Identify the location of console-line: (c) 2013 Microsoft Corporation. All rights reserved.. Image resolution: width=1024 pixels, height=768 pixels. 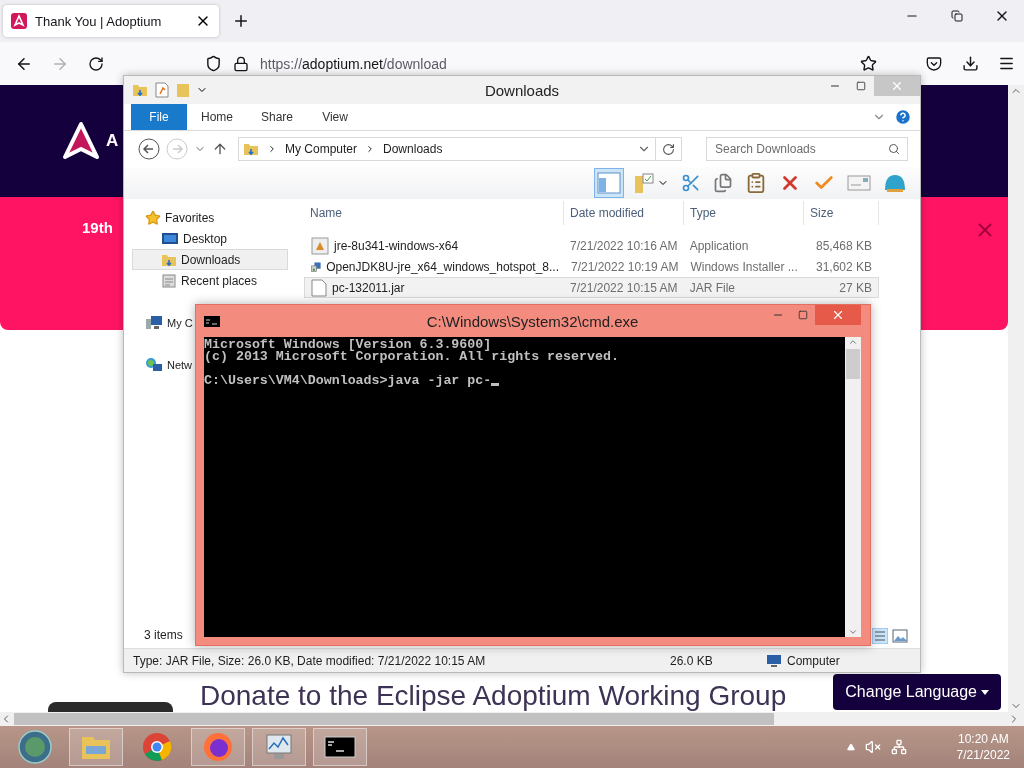
(411, 357).